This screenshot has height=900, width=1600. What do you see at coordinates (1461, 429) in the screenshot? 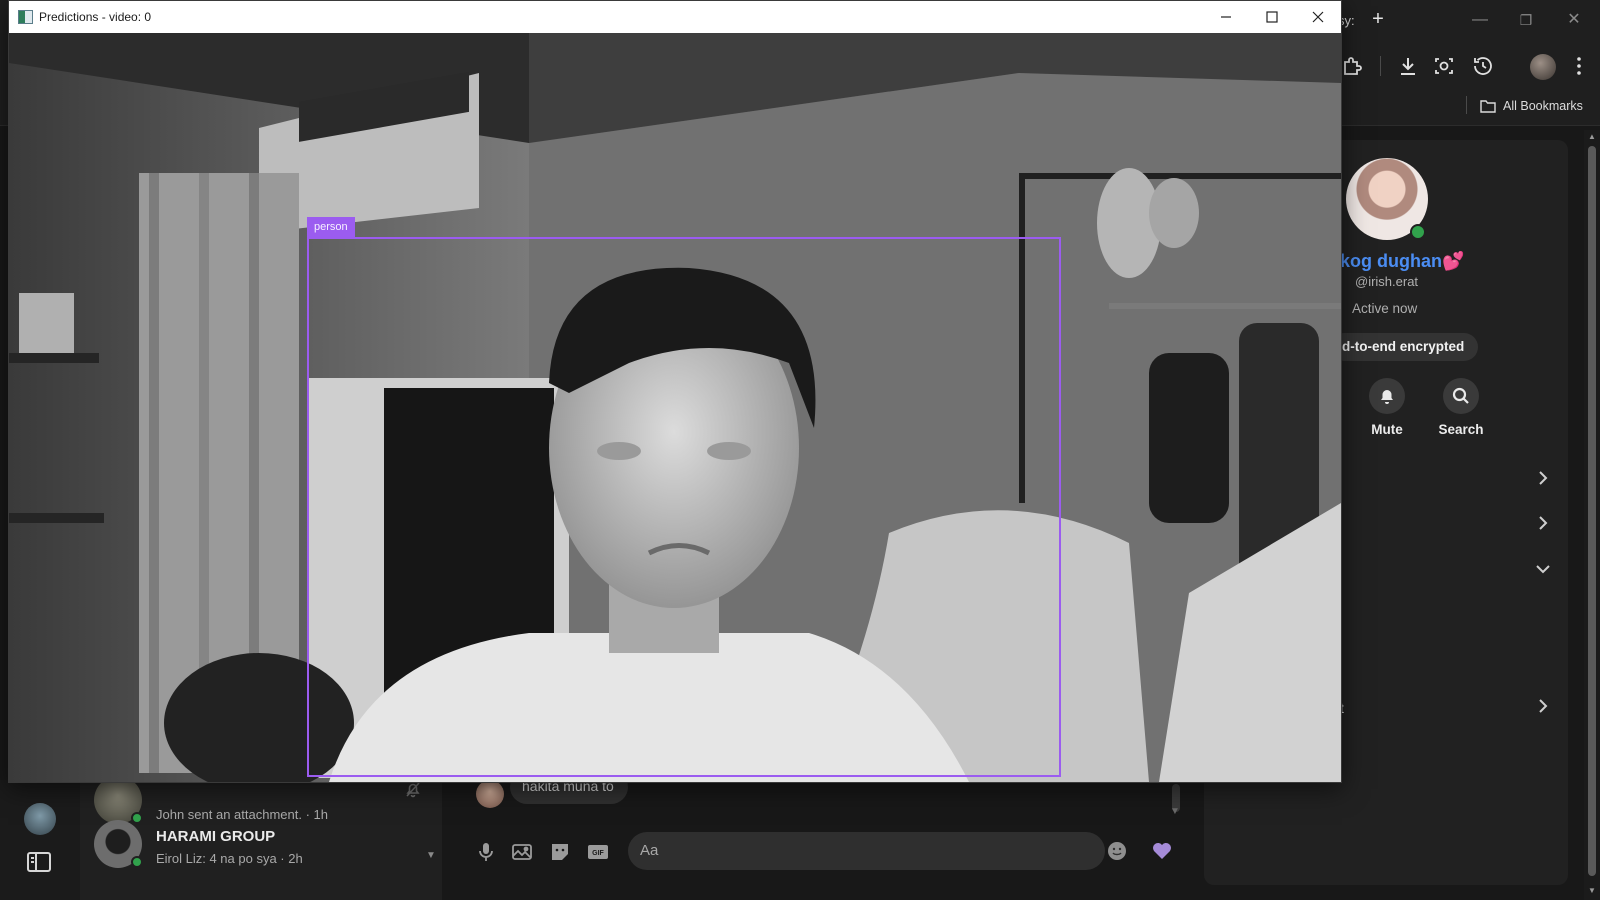
I see `search-label: Search` at bounding box center [1461, 429].